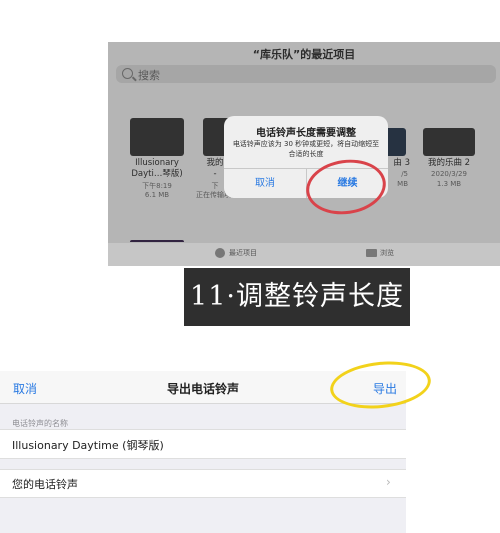 The image size is (500, 533). Describe the element at coordinates (40, 423) in the screenshot. I see `section-header: 电话铃声的名称` at that location.